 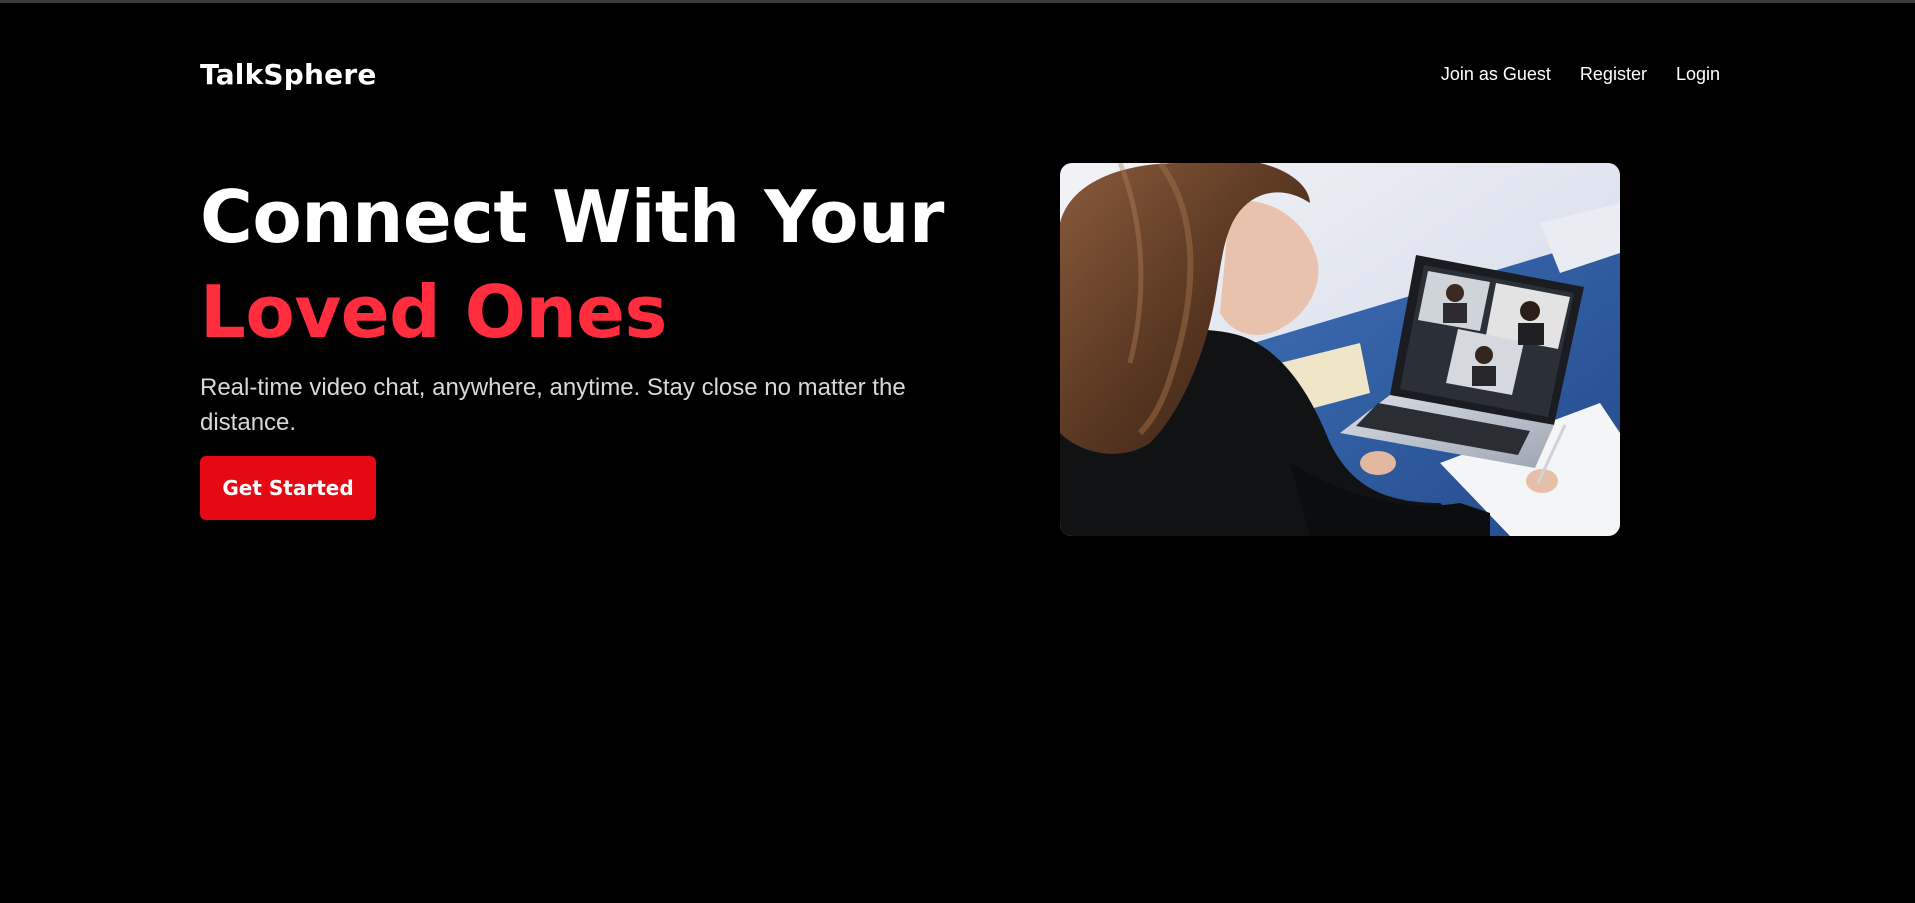 I want to click on hero-headline-line1: Connect With Your, so click(x=572, y=217).